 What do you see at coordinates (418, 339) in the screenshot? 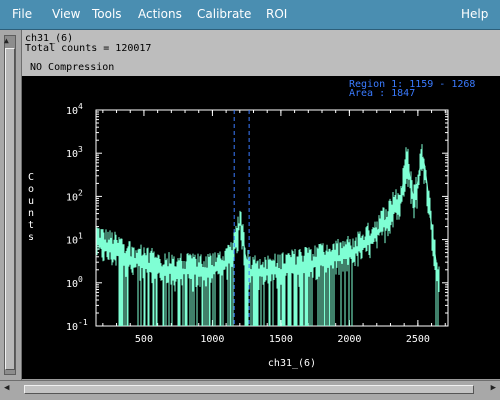
I see `x-tick-label: 2500` at bounding box center [418, 339].